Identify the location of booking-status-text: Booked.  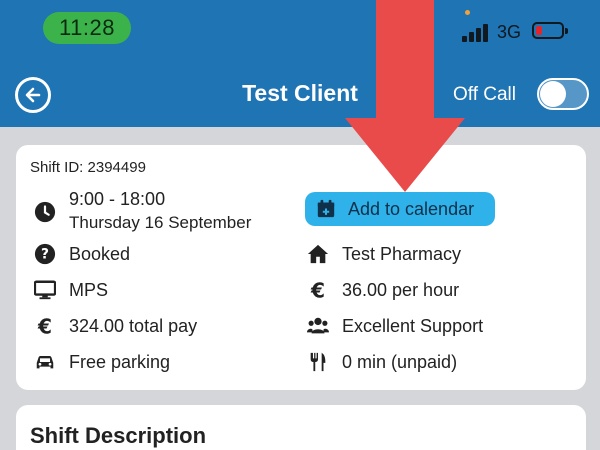
(100, 253).